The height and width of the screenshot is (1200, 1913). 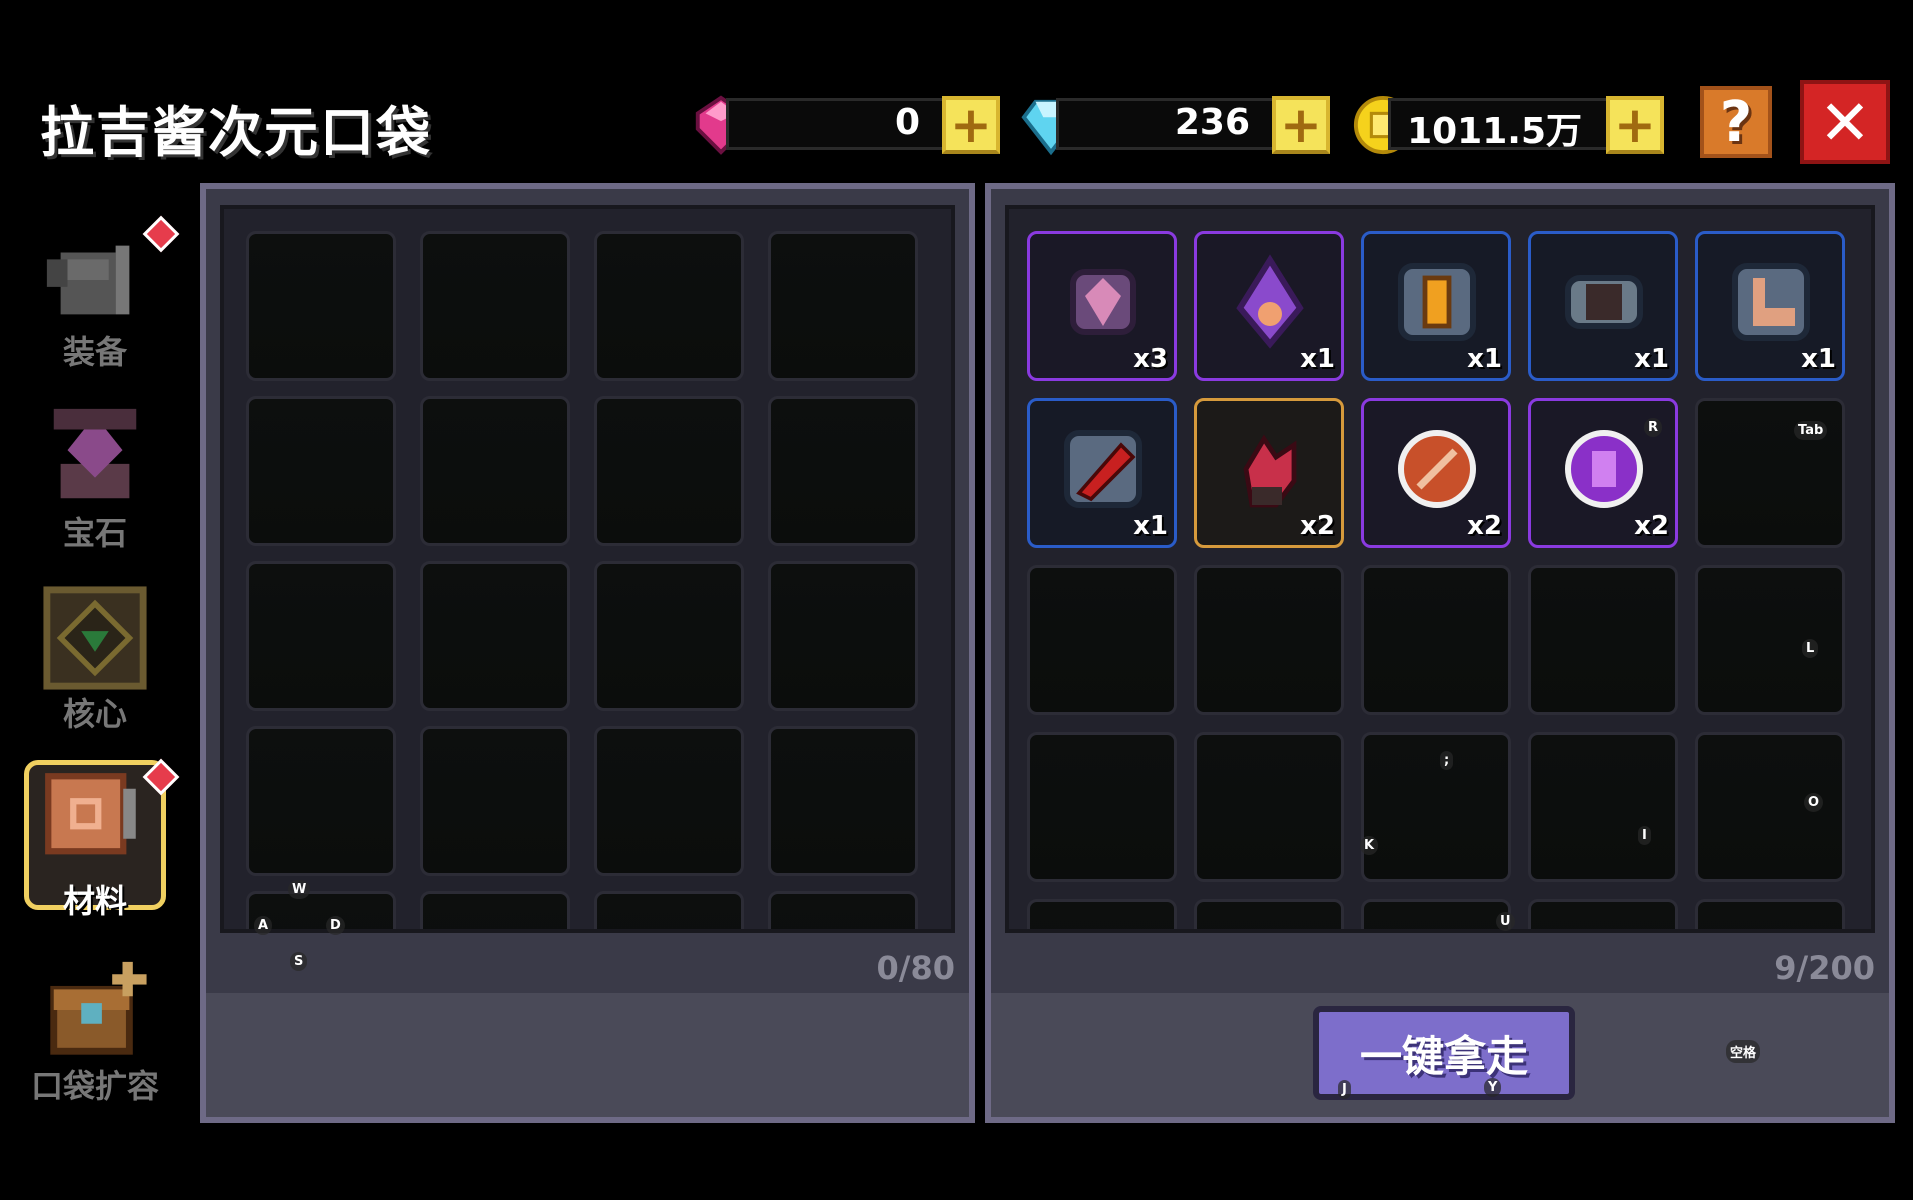 I want to click on key-hint-k: K, so click(x=1369, y=845).